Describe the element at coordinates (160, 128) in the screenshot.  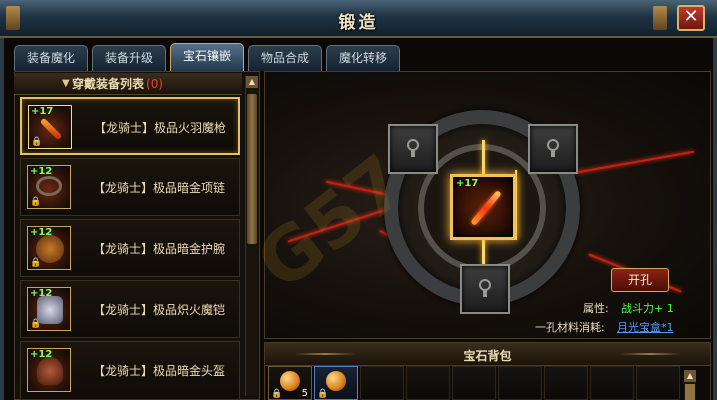
I see `equipment-item-name: 【龙骑士】极品火羽魔枪` at that location.